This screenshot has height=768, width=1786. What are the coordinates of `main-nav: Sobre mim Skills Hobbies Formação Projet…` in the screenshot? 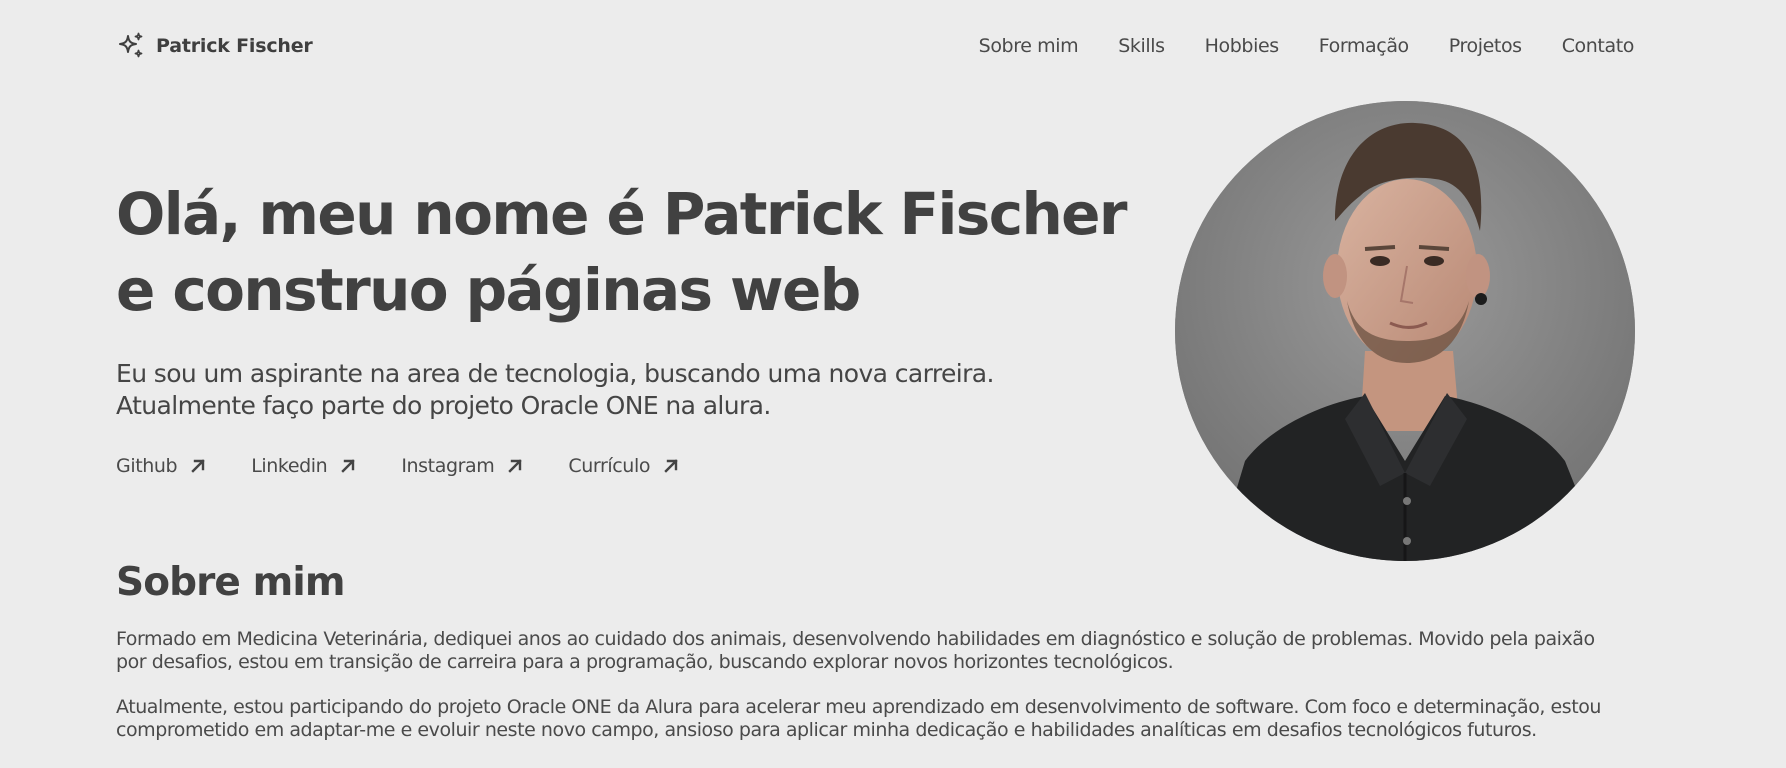 It's located at (1307, 46).